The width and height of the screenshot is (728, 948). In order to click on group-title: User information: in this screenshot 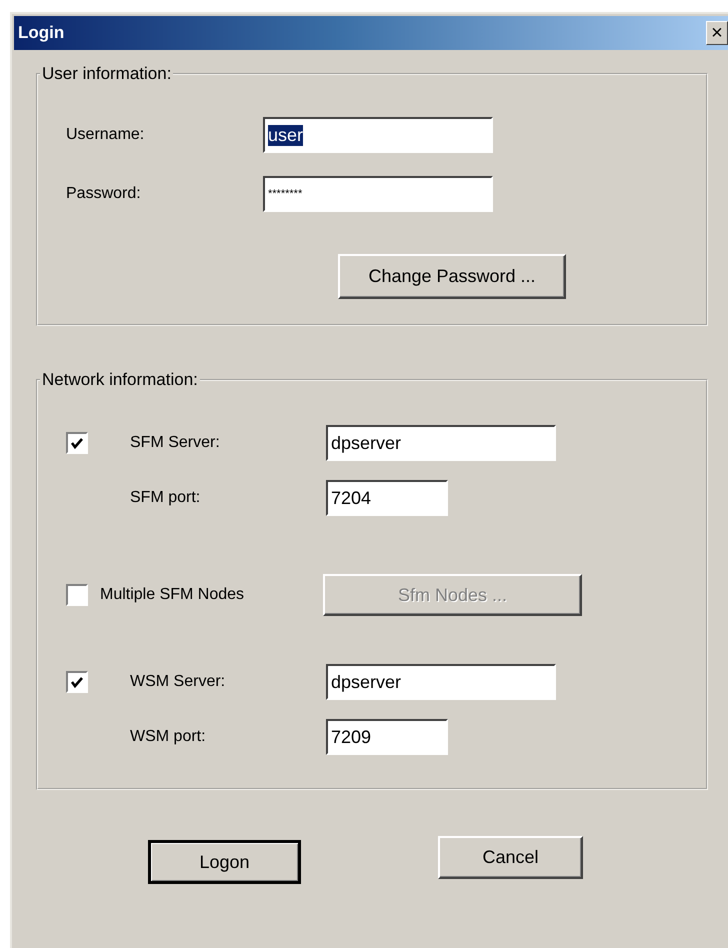, I will do `click(106, 74)`.